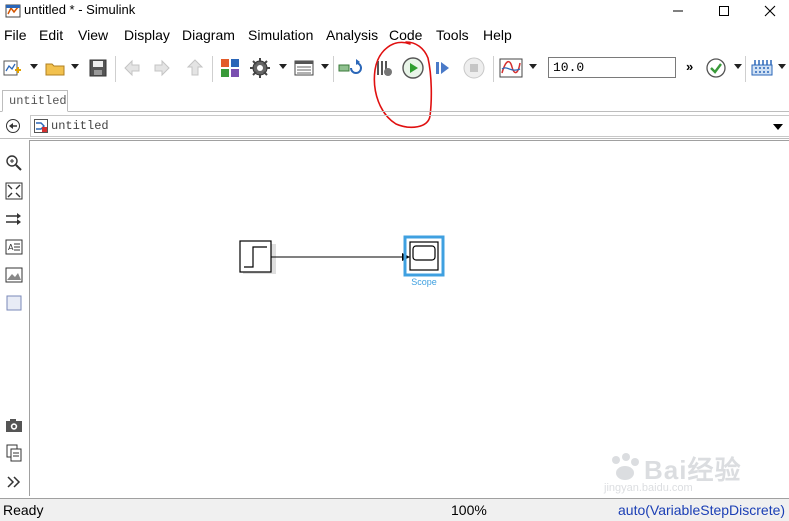  I want to click on tab-untitled: untitled, so click(35, 101).